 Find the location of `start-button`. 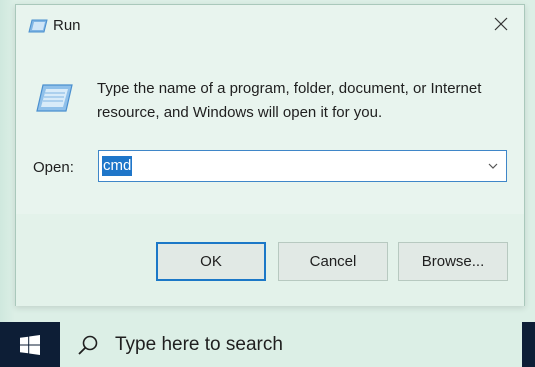

start-button is located at coordinates (30, 344).